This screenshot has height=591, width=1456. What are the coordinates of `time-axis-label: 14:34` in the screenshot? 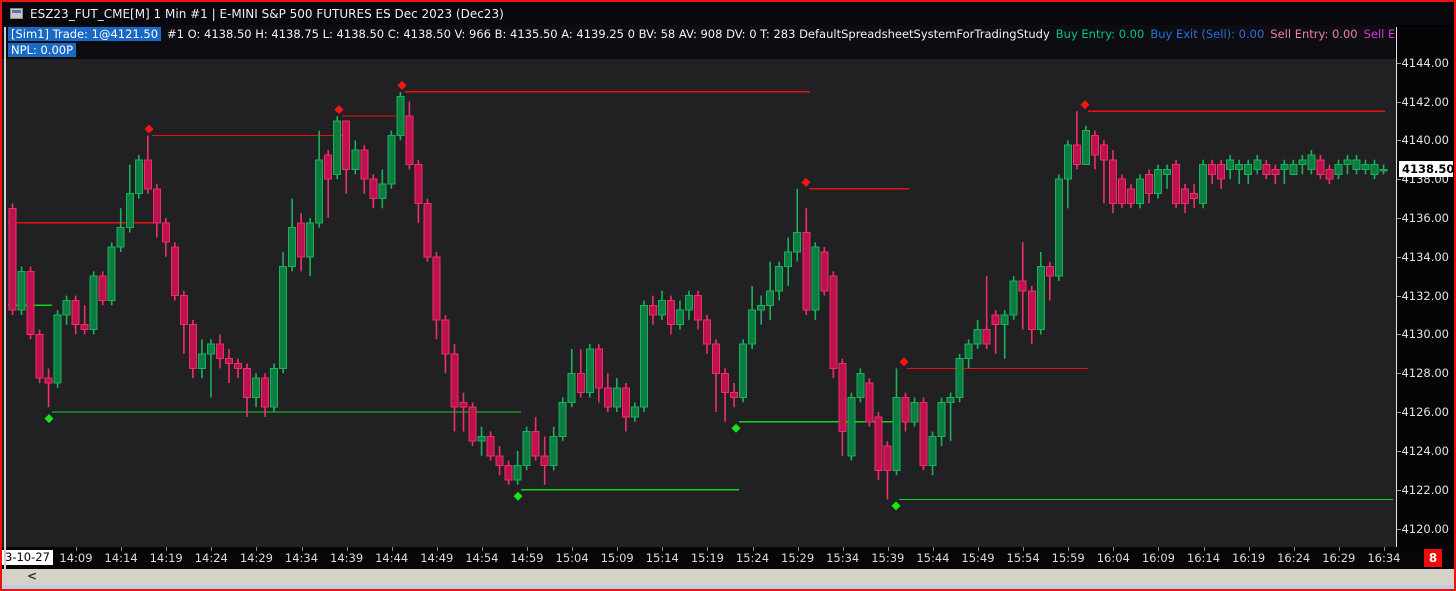 It's located at (301, 558).